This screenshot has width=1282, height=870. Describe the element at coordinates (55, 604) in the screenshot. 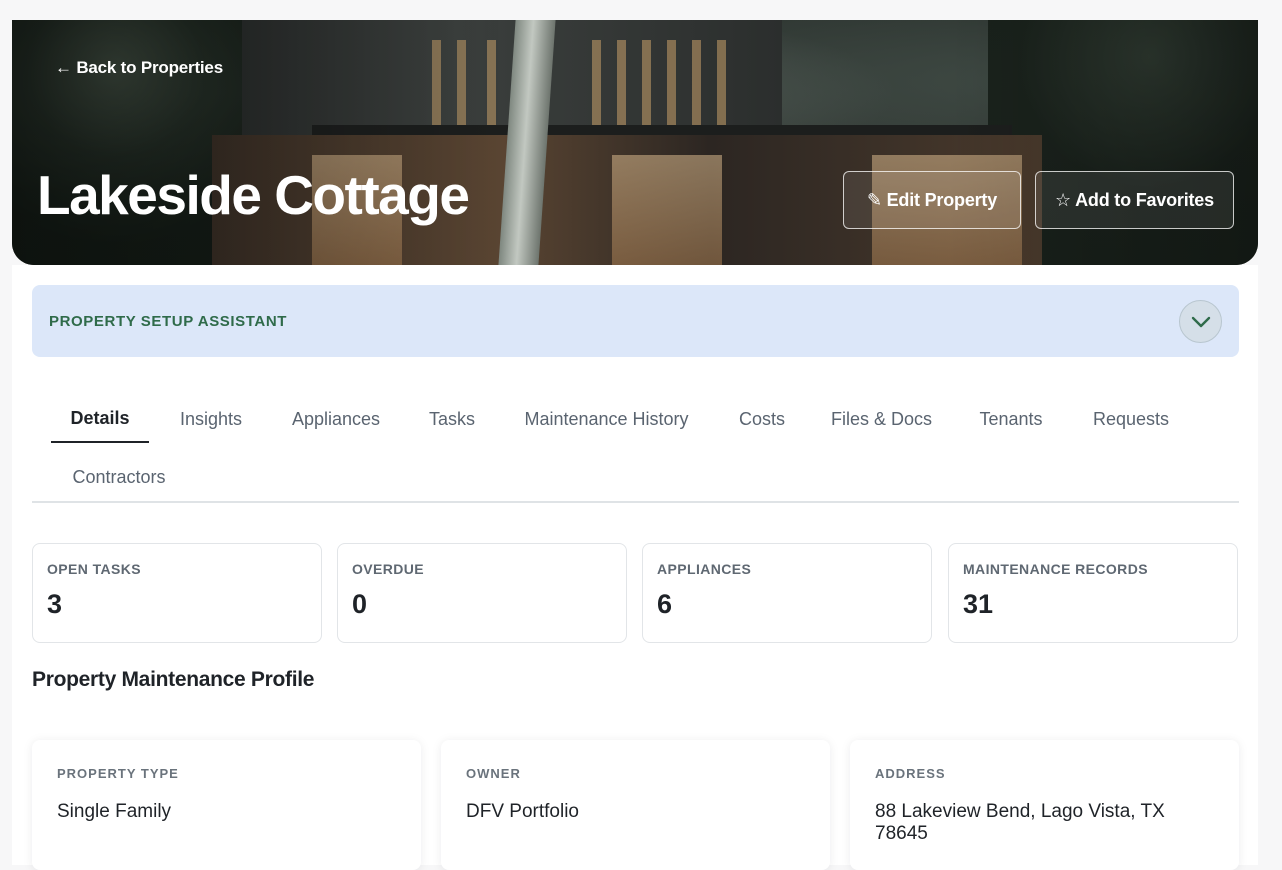

I see `stat-value: 3` at that location.